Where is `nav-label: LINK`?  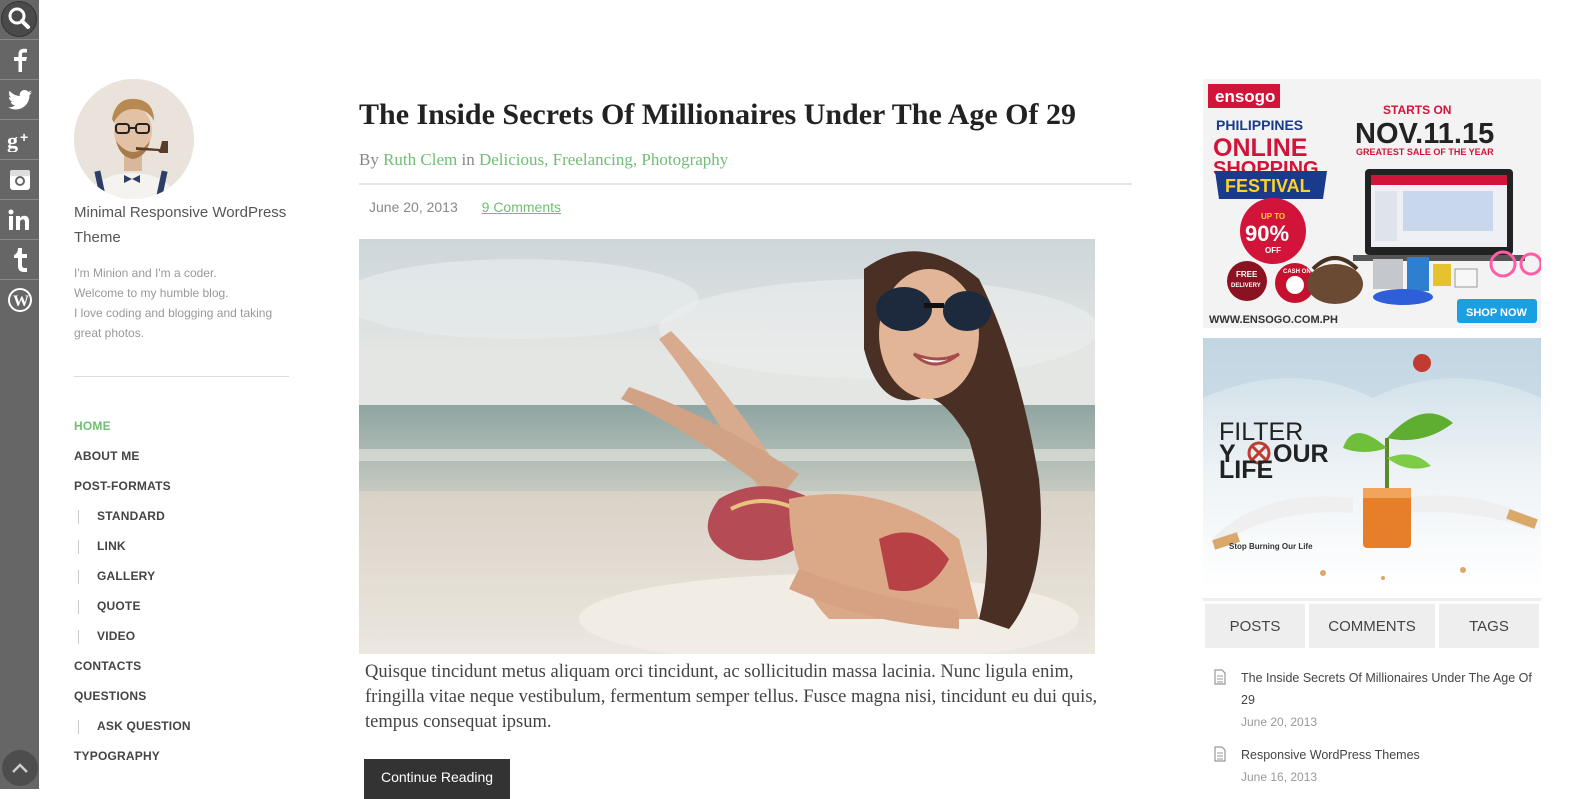
nav-label: LINK is located at coordinates (111, 546).